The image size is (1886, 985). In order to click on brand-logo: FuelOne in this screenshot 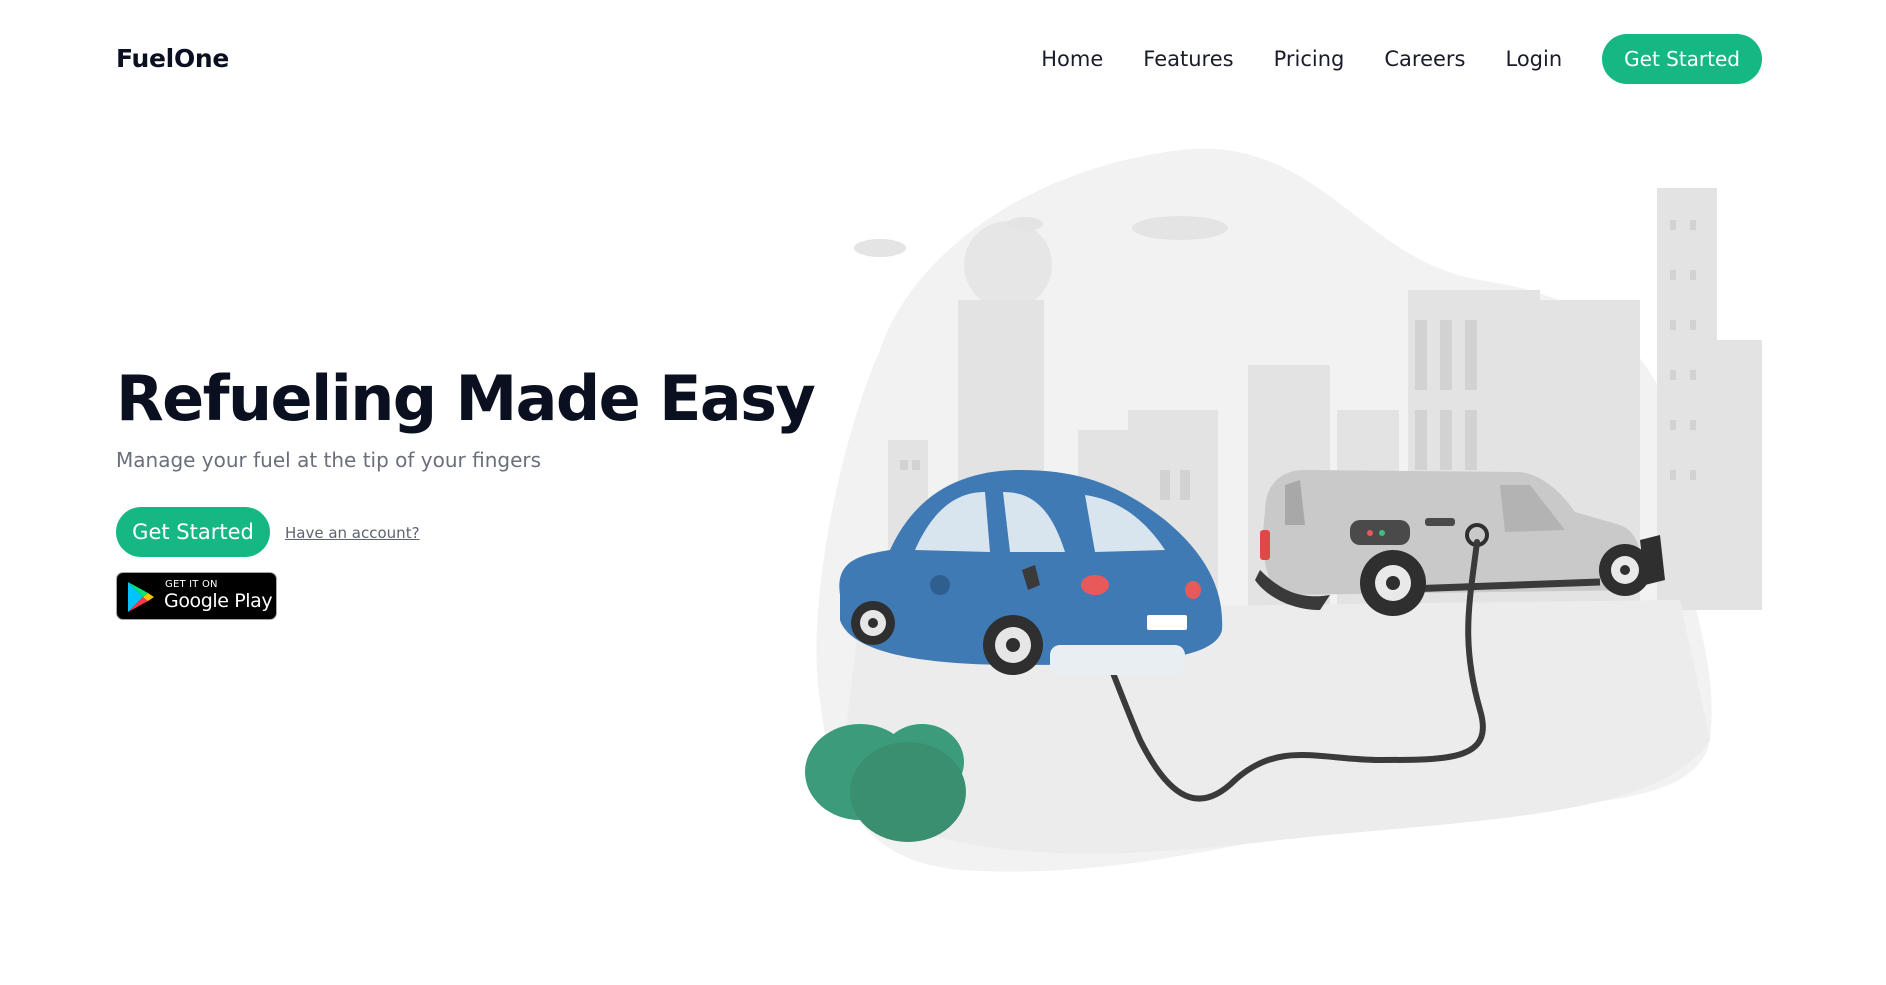, I will do `click(172, 58)`.